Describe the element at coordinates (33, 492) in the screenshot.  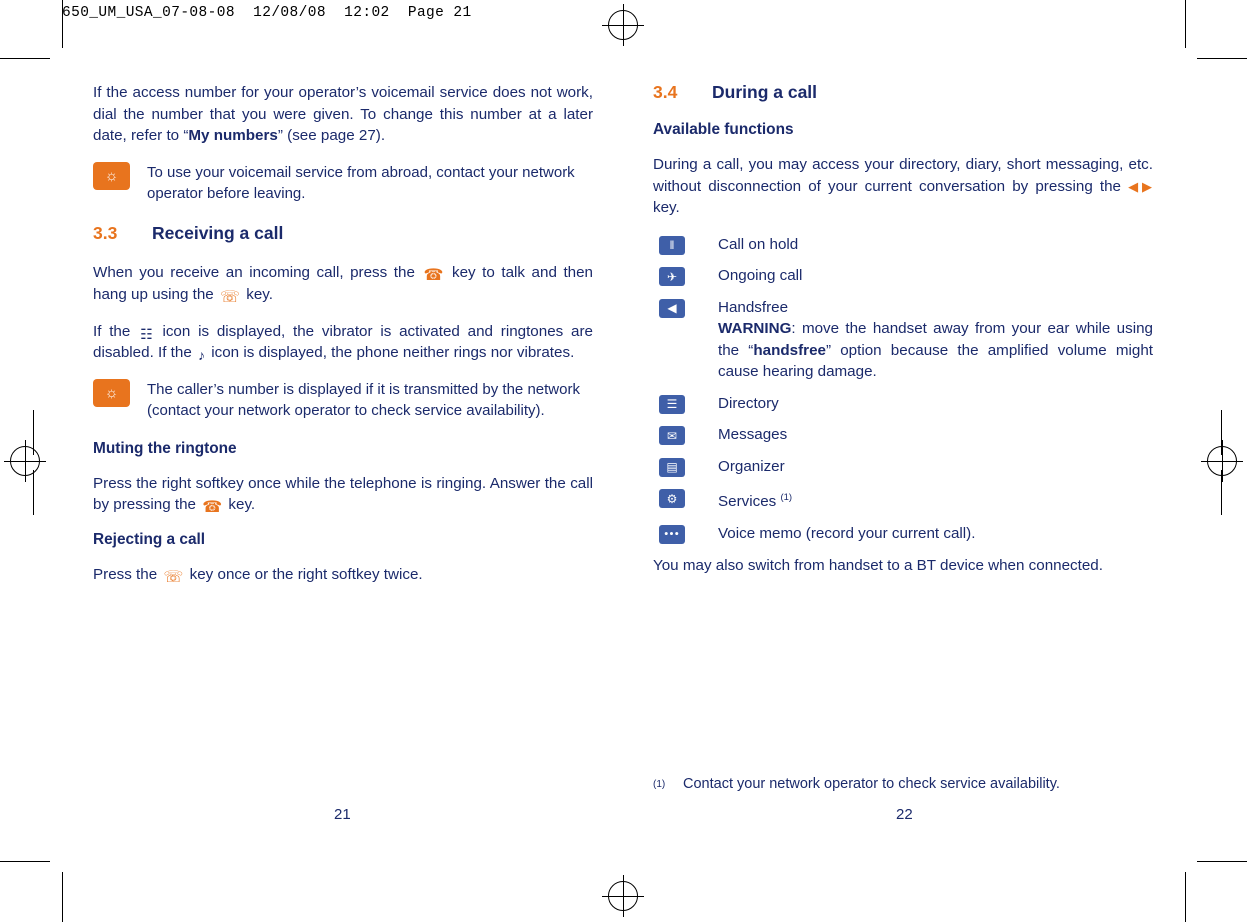
I see `crop-mark-left-v2` at that location.